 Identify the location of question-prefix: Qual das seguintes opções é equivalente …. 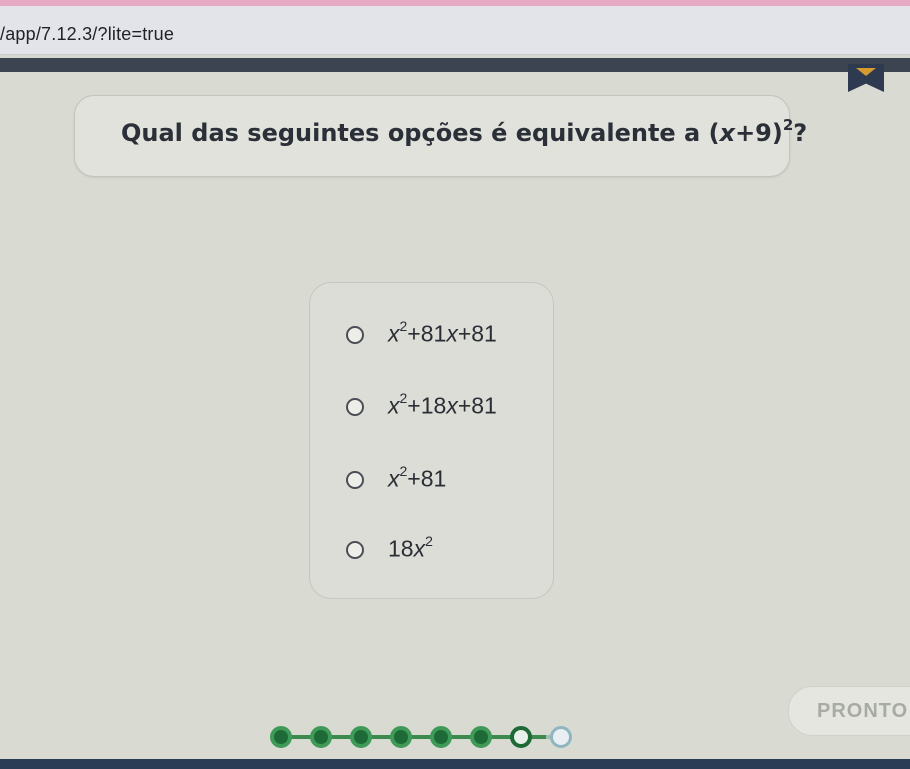
(415, 133).